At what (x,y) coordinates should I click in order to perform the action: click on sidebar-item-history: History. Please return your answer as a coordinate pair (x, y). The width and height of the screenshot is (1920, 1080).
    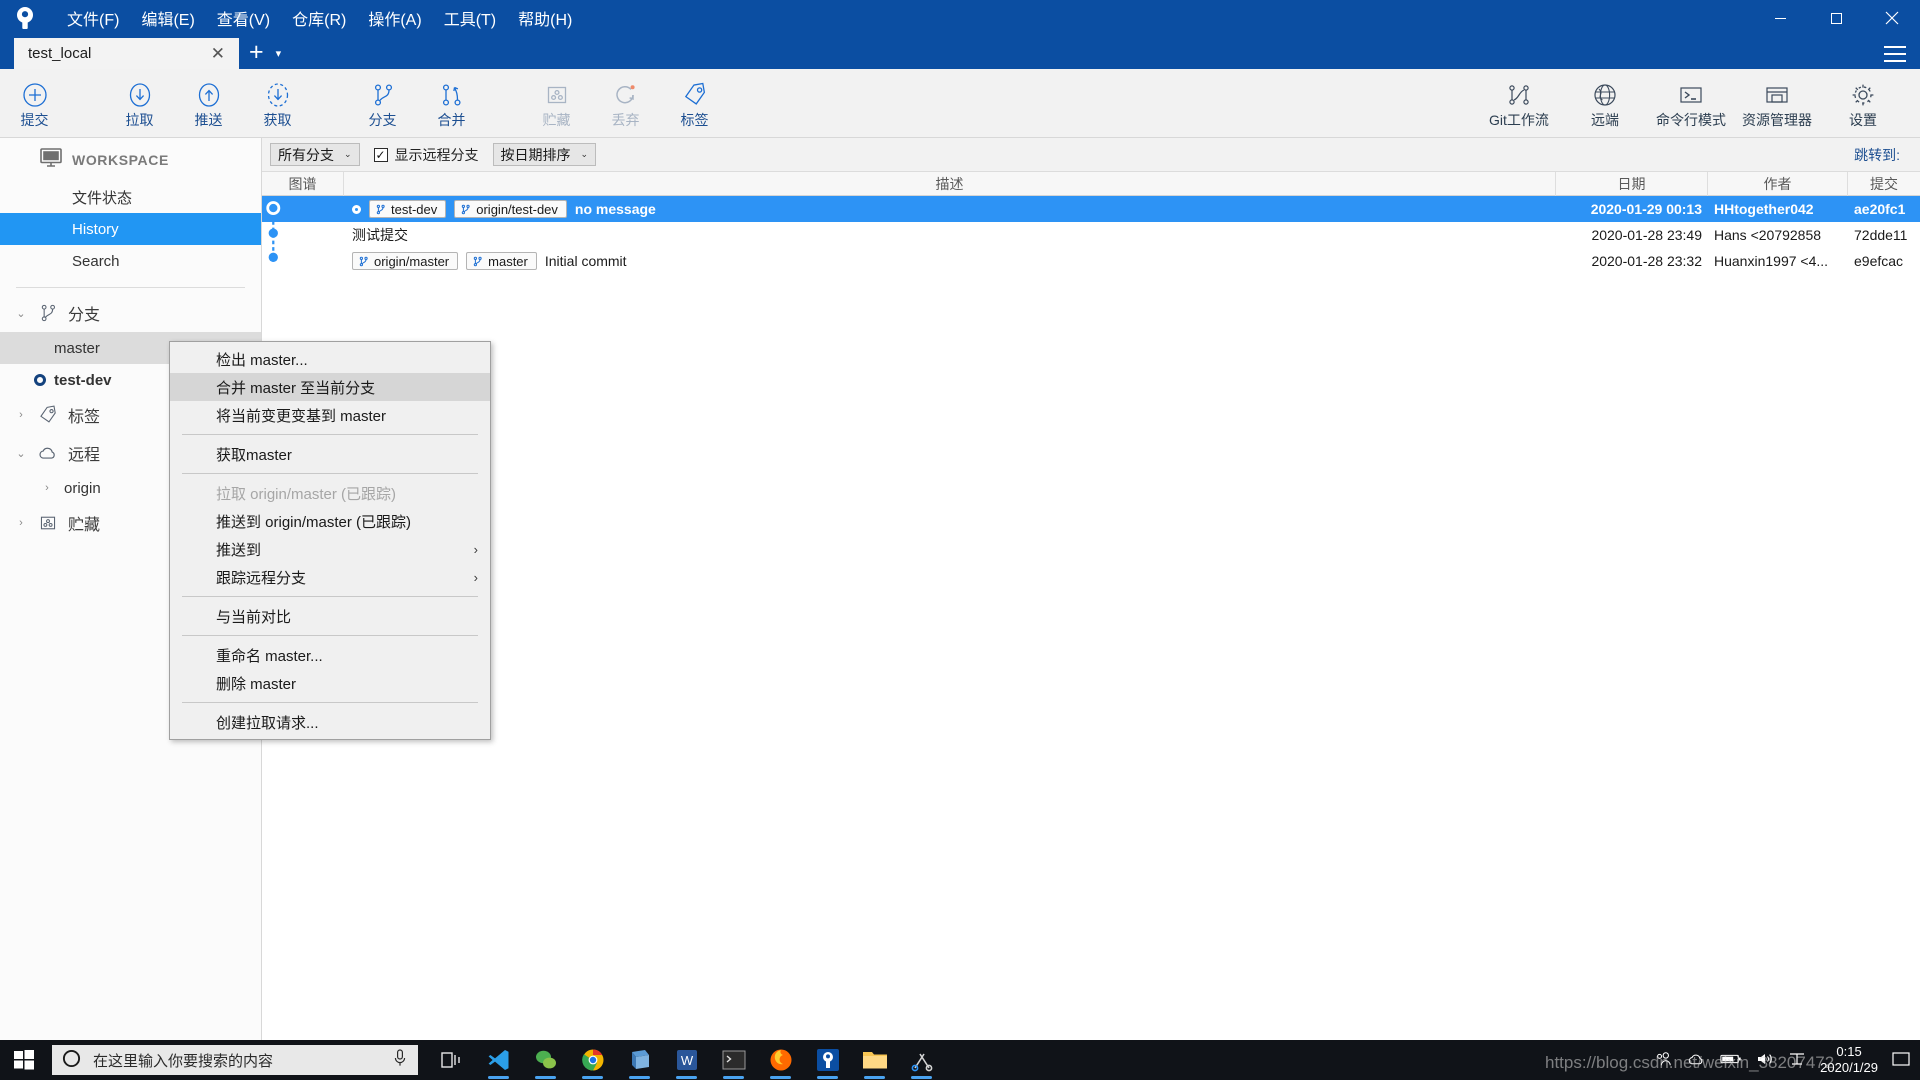
    Looking at the image, I should click on (130, 229).